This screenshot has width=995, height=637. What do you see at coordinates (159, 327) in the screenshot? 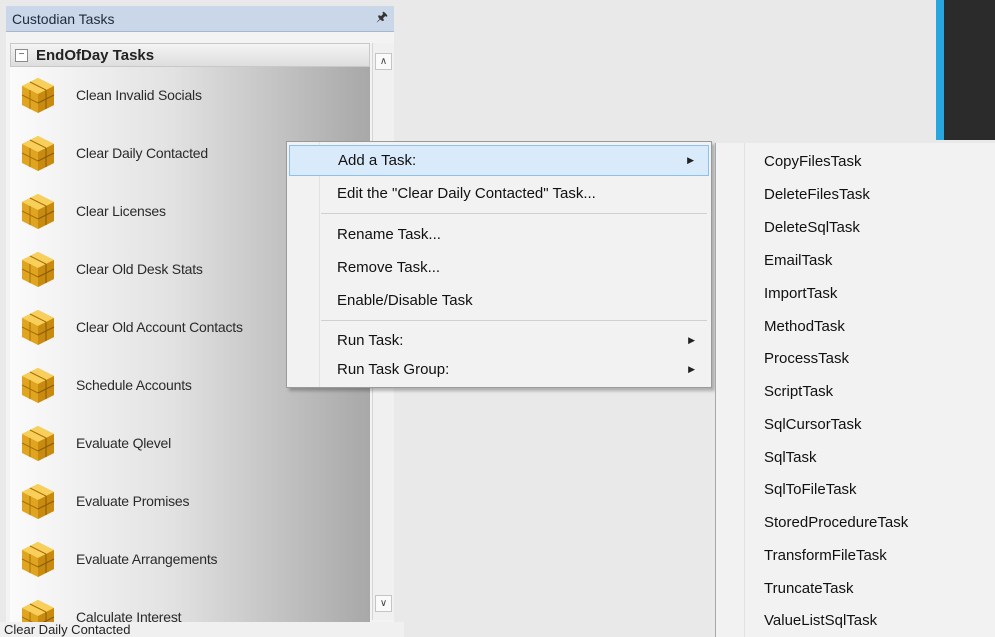
I see `task-label: Clear Old Account Contacts` at bounding box center [159, 327].